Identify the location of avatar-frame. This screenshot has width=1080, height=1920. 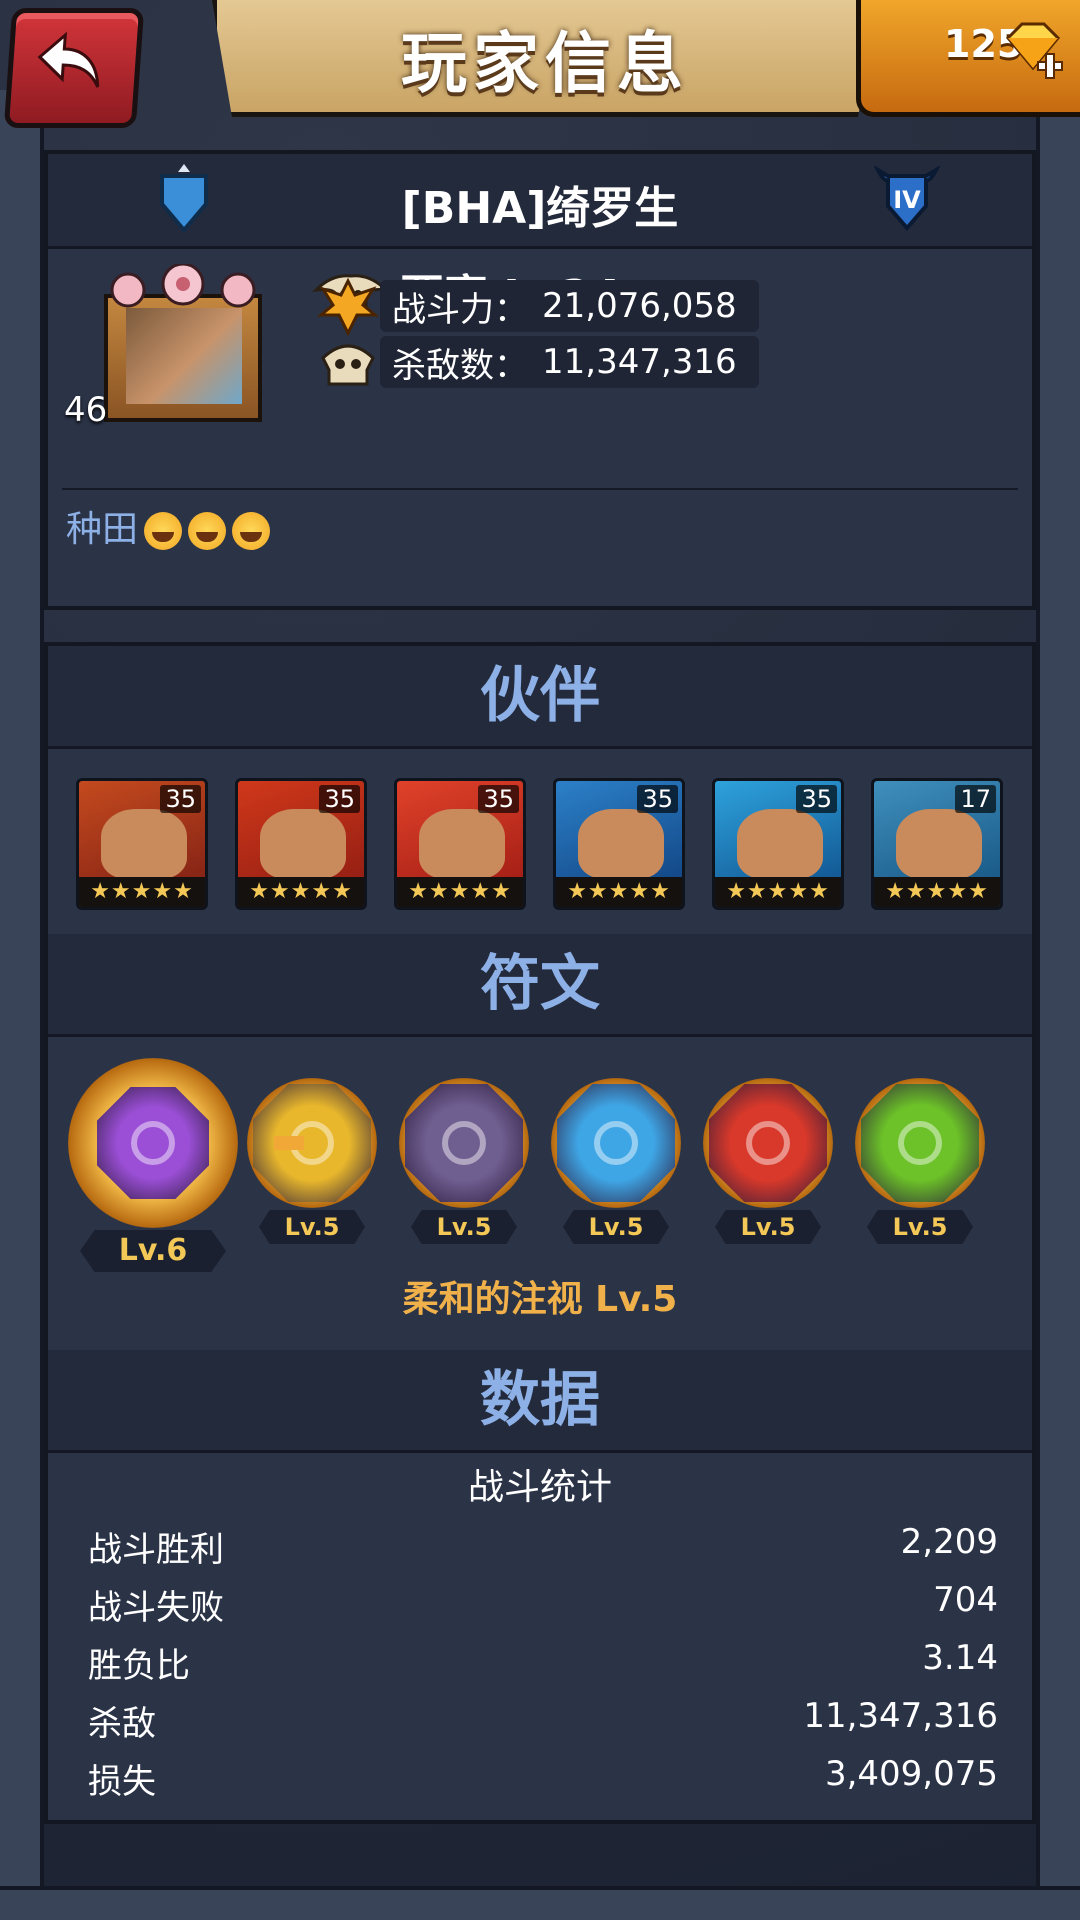
(183, 358).